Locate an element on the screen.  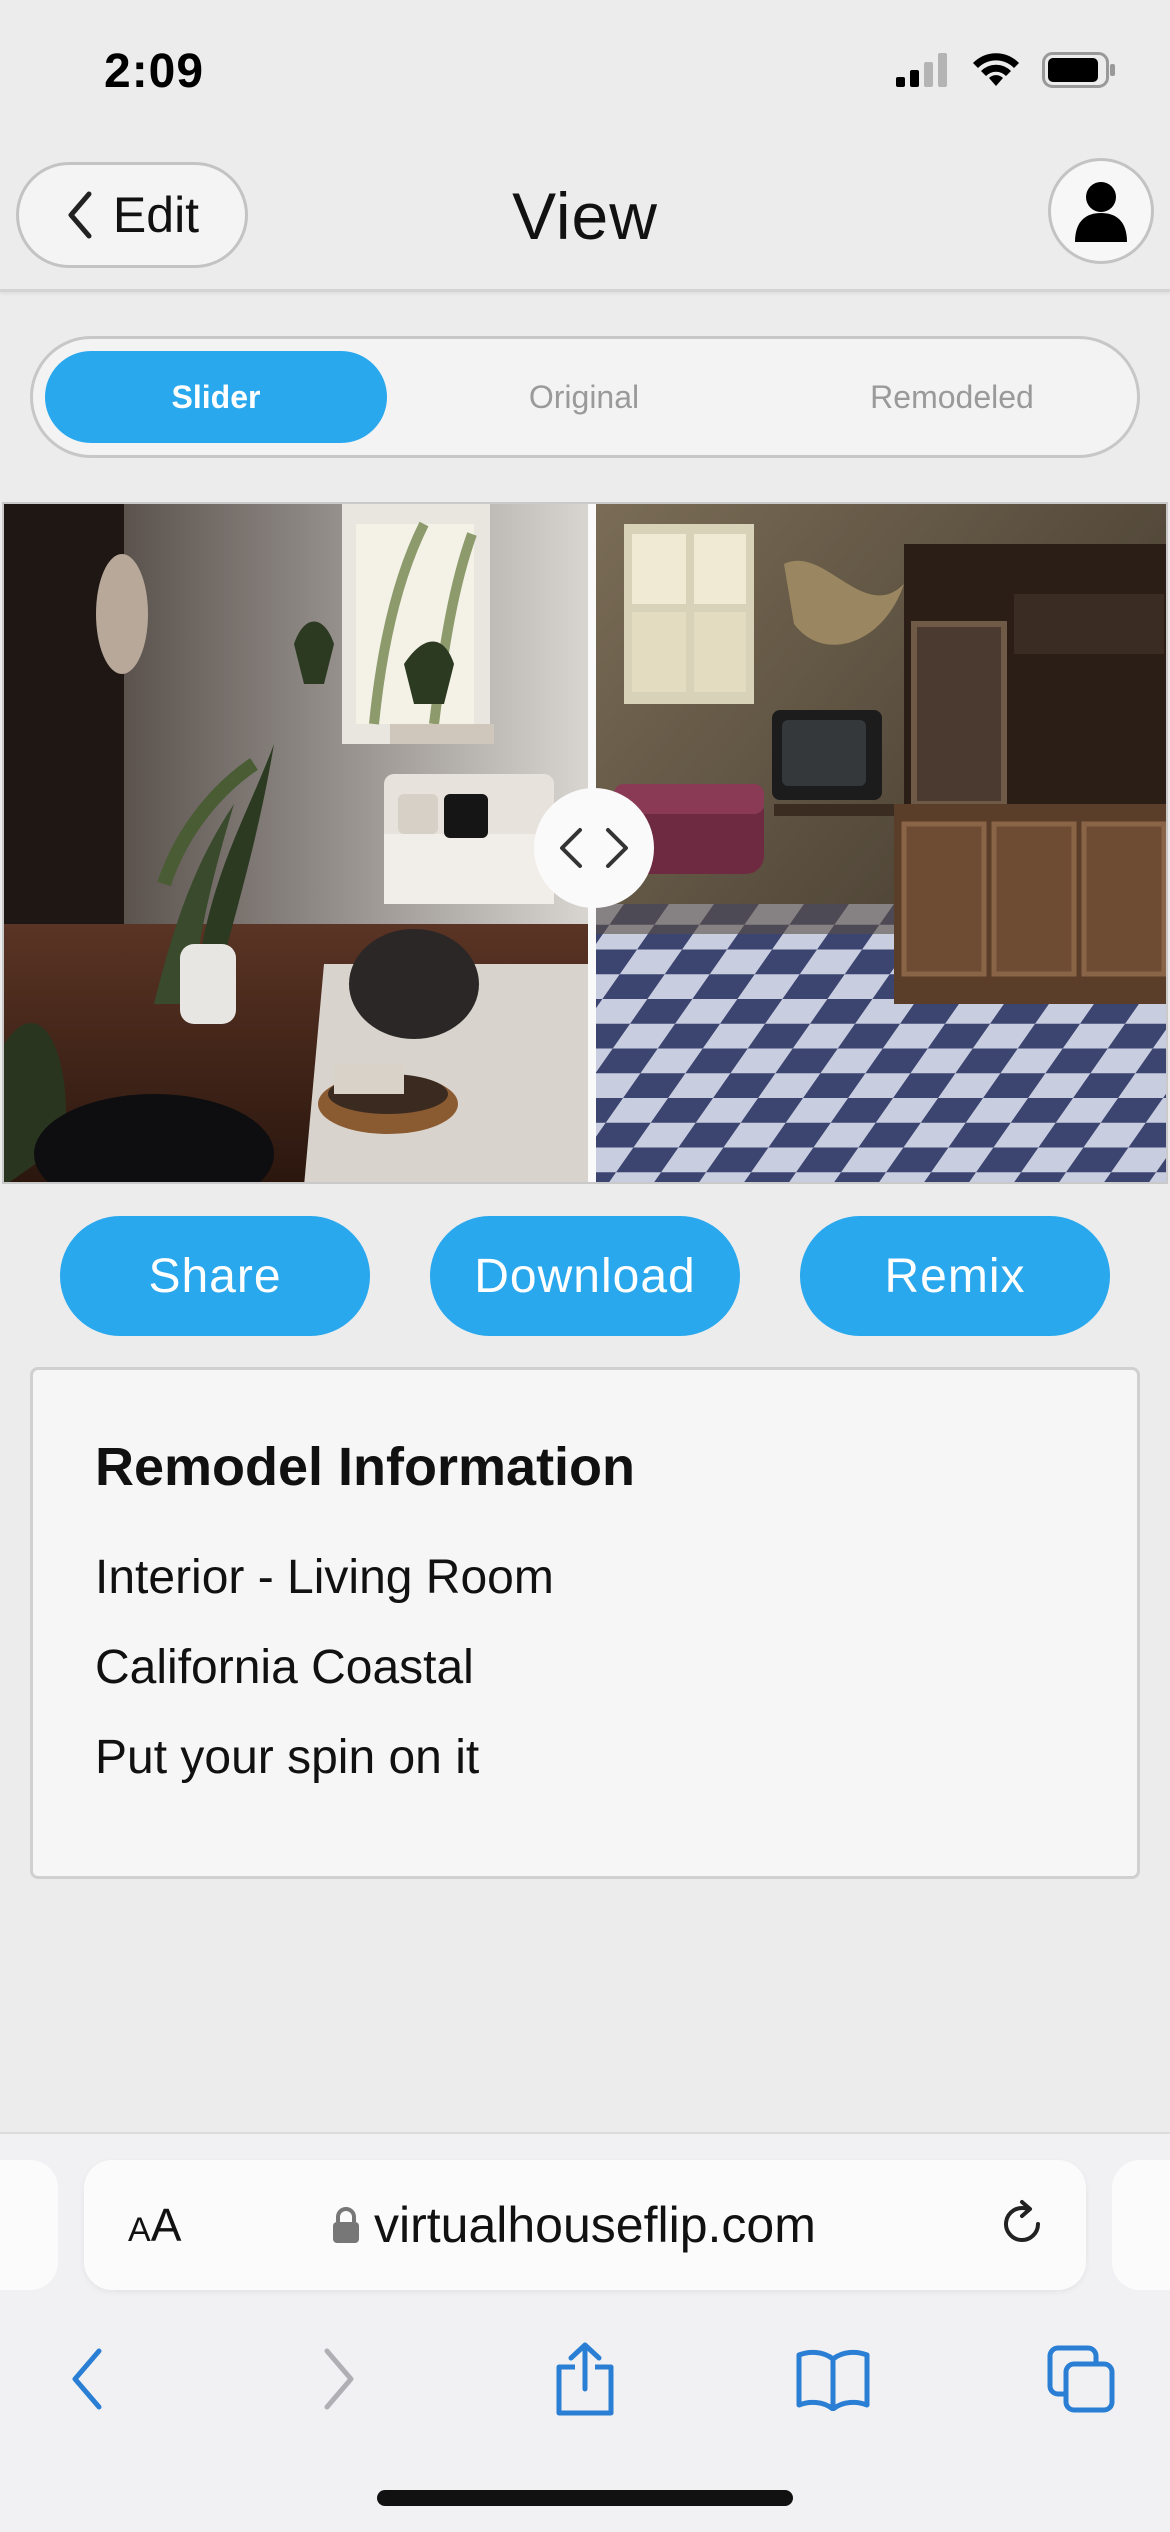
segment-original: Original is located at coordinates (584, 397).